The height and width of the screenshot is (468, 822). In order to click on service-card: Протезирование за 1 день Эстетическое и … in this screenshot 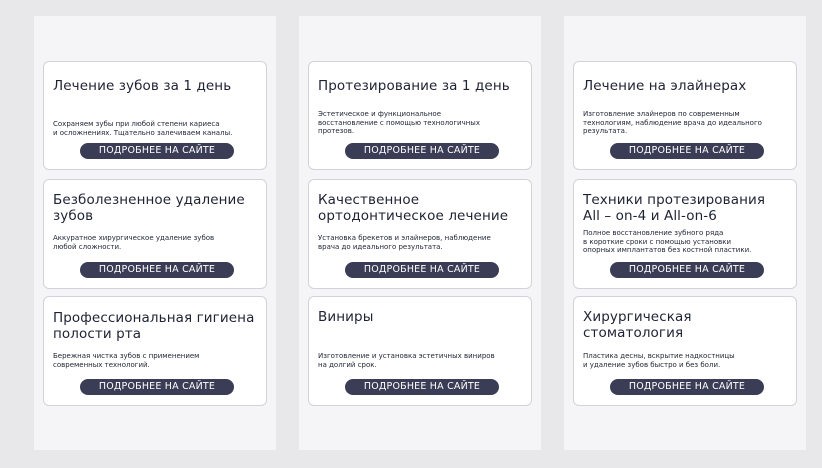, I will do `click(420, 115)`.